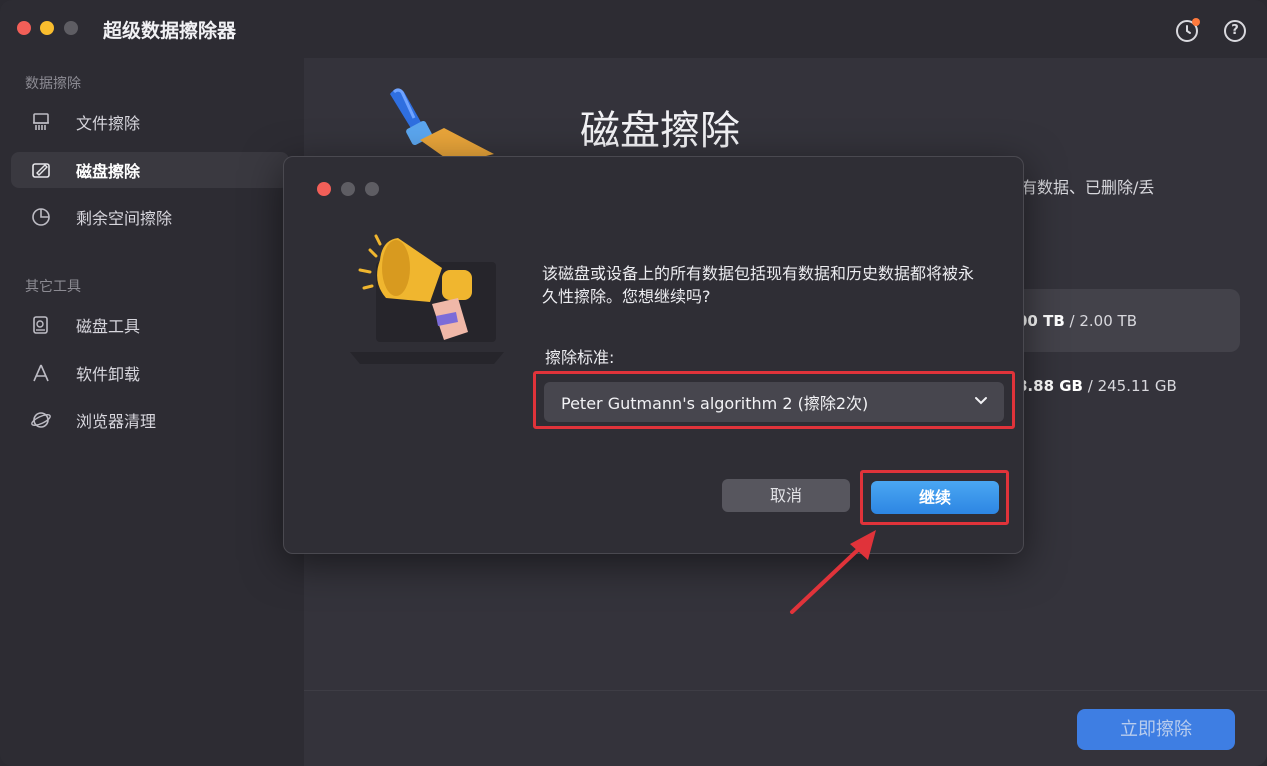 This screenshot has height=766, width=1267. Describe the element at coordinates (633, 29) in the screenshot. I see `title-bar: 超级数据擦除器 ?` at that location.